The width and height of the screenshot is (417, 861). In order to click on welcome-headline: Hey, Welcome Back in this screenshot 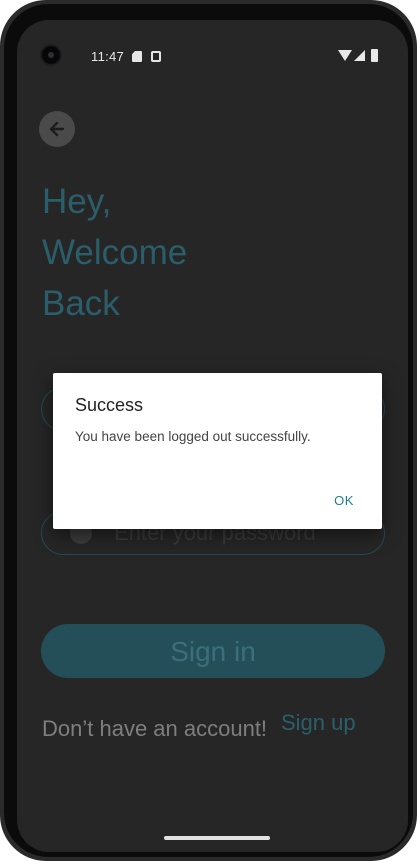, I will do `click(114, 252)`.